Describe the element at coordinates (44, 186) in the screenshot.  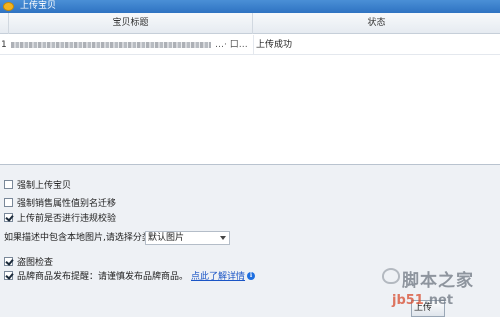
I see `force-upload-label: 强制上传宝贝` at that location.